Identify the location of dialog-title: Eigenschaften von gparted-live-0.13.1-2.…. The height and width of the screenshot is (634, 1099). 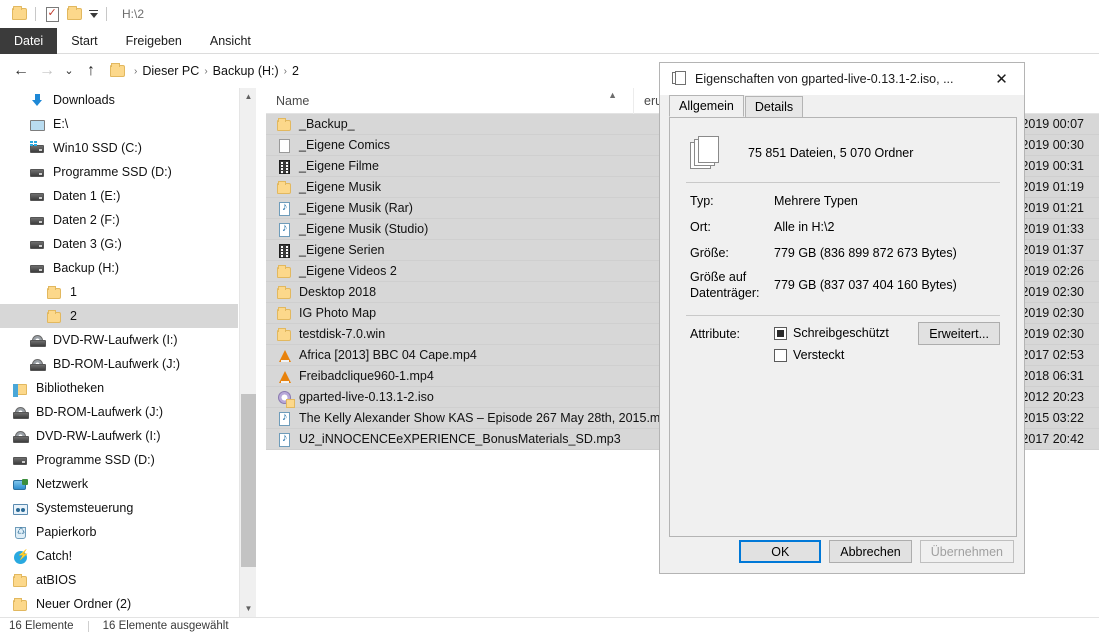
(824, 79).